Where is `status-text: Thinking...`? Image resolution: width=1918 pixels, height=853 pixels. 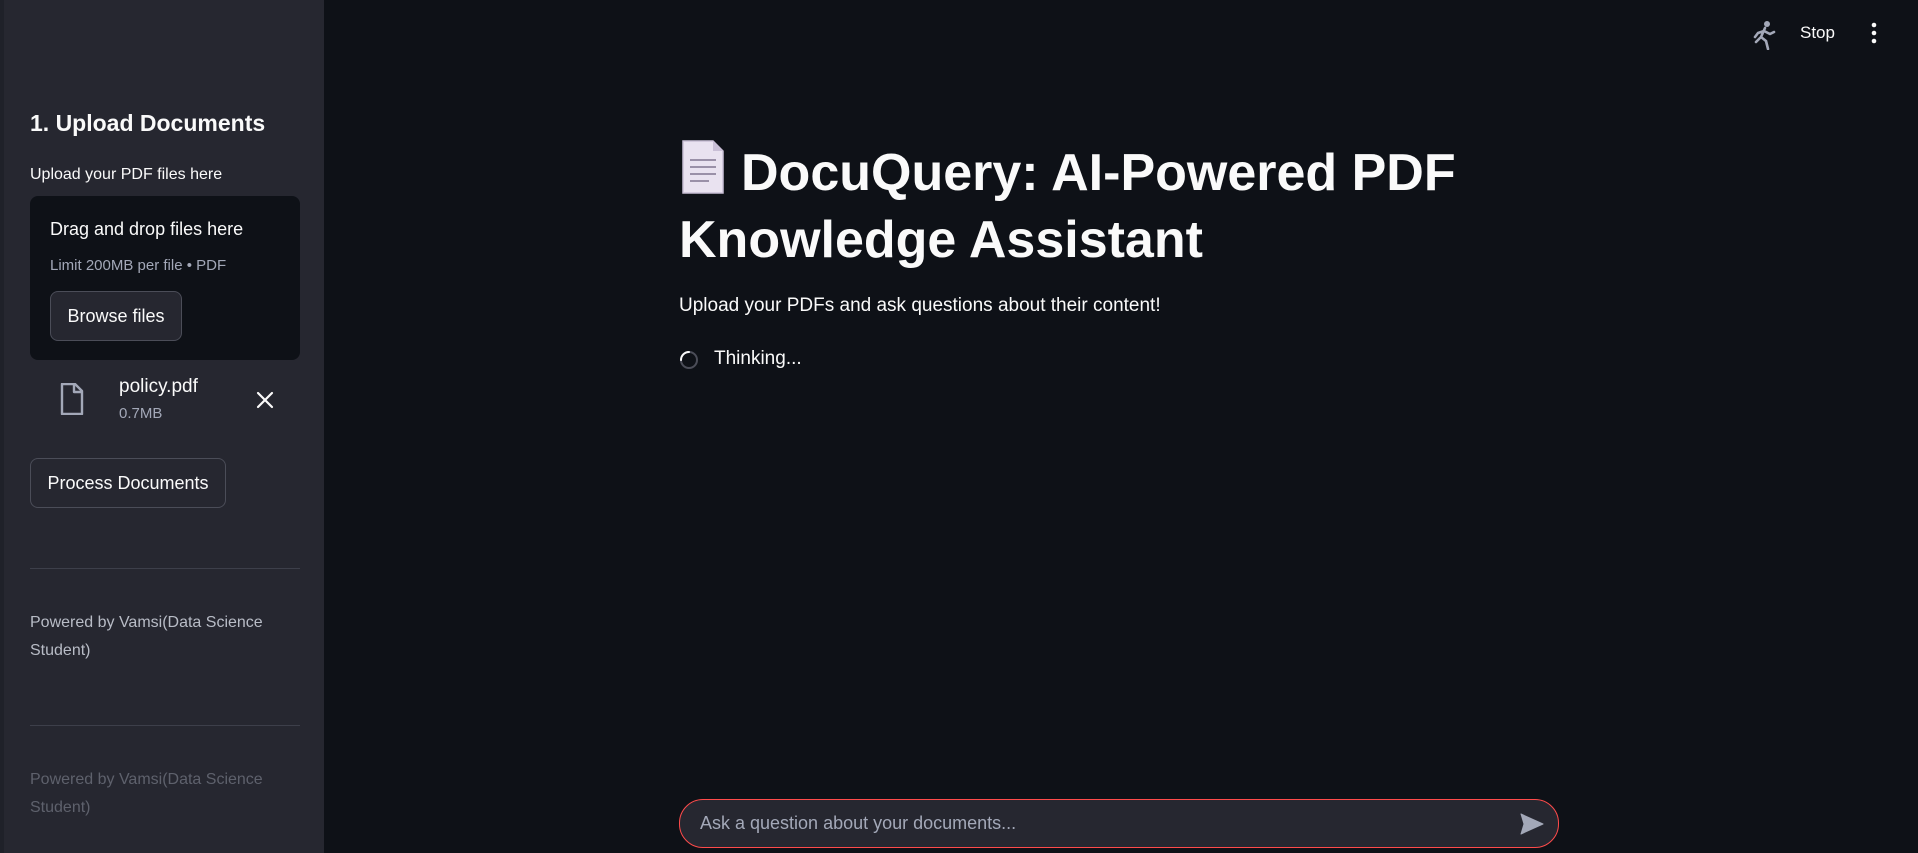
status-text: Thinking... is located at coordinates (758, 358).